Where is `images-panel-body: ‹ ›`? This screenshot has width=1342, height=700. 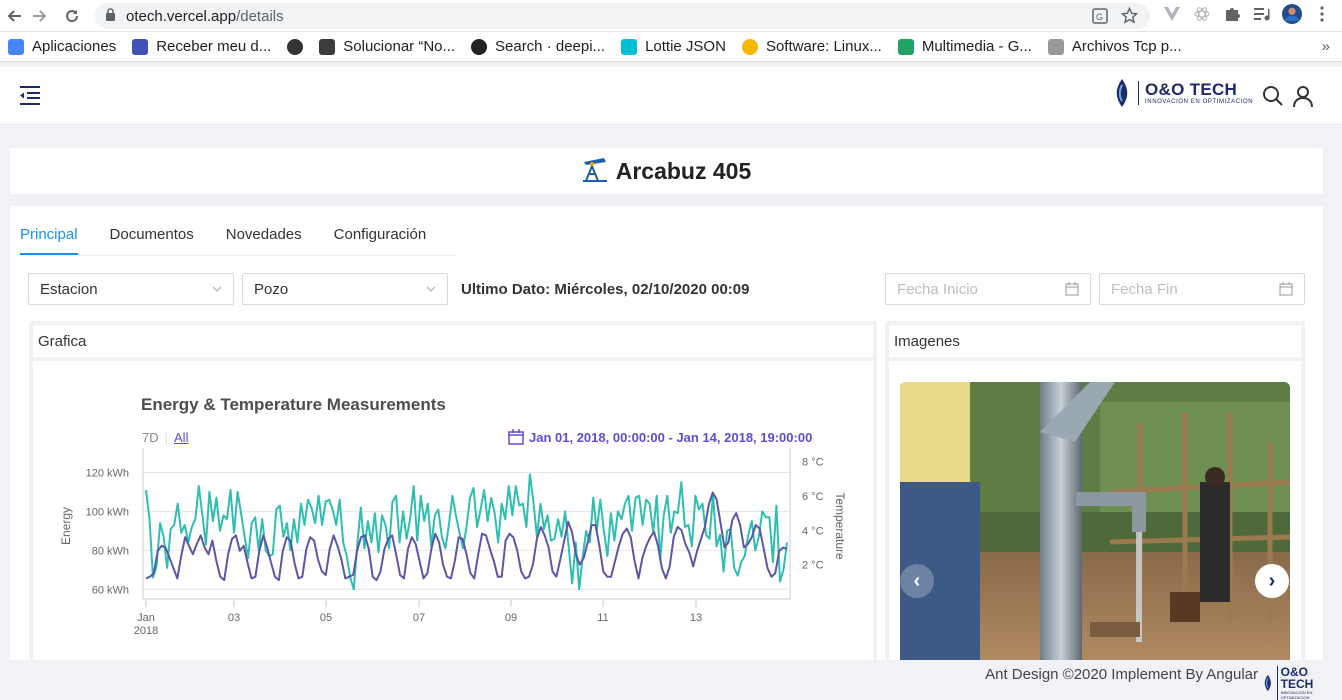
images-panel-body: ‹ › is located at coordinates (1095, 513).